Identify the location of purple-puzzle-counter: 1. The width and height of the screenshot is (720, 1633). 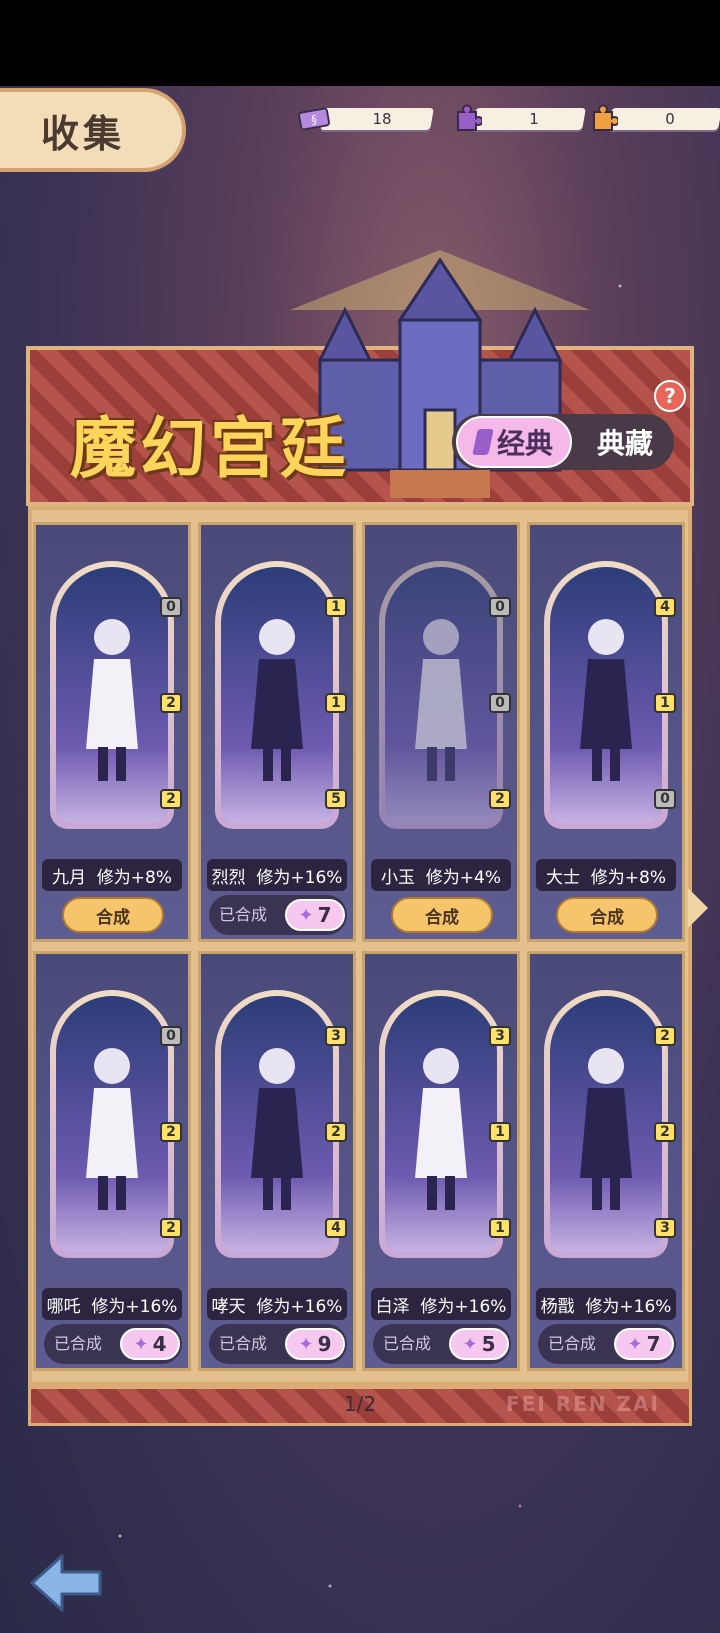
(518, 119).